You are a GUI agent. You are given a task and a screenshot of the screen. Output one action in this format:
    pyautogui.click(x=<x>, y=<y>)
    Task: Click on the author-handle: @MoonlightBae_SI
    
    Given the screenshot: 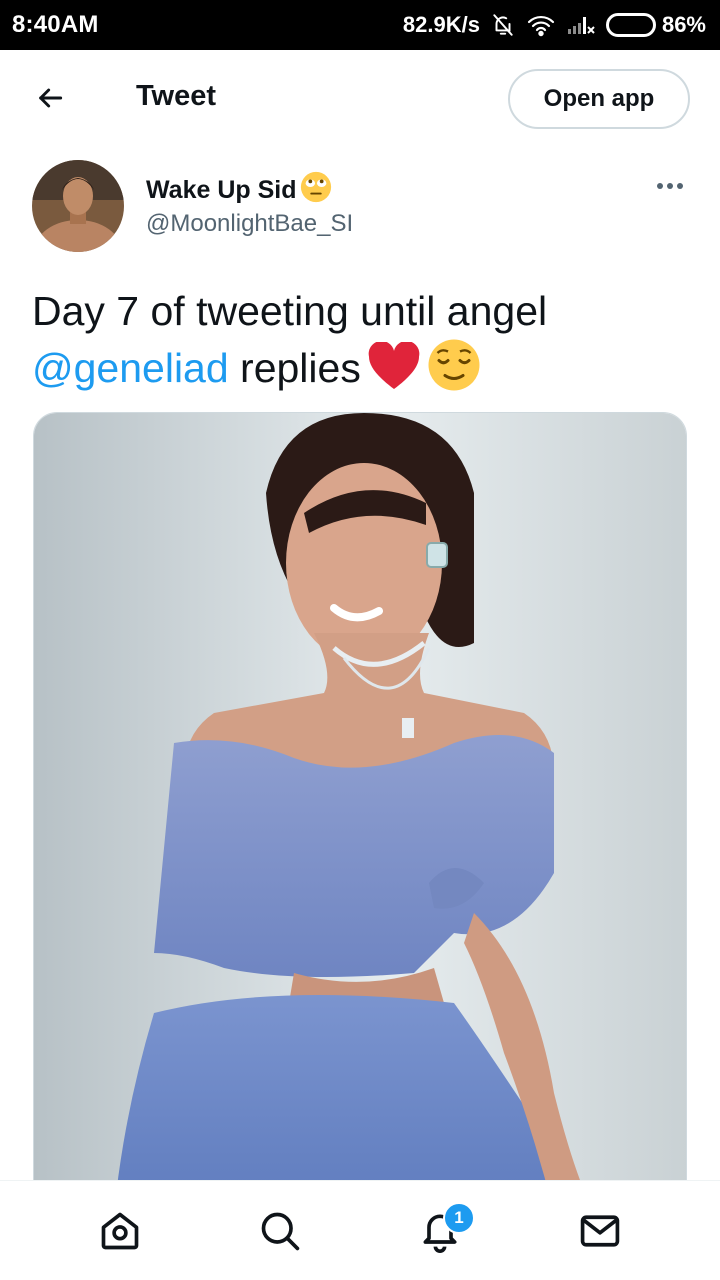 What is the action you would take?
    pyautogui.click(x=249, y=224)
    